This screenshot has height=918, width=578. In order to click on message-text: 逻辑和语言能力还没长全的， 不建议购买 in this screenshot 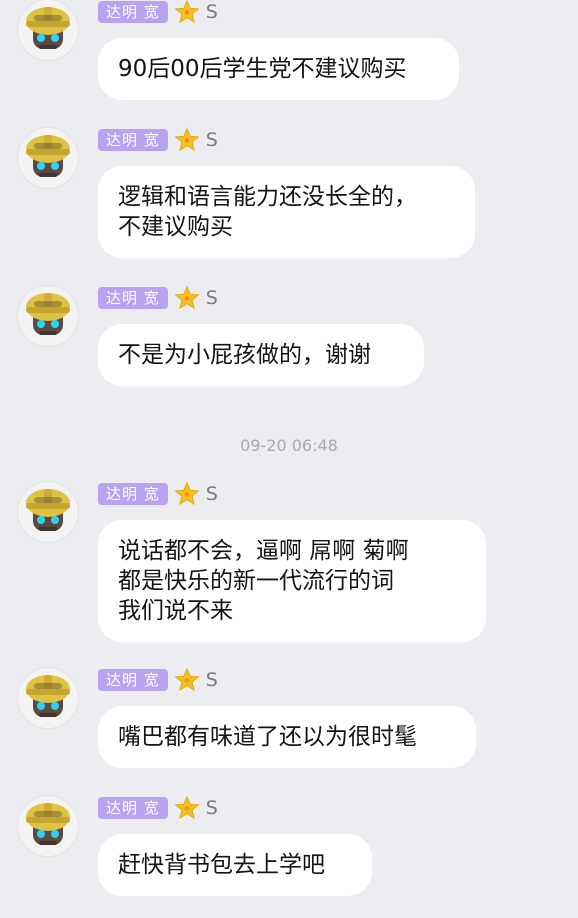, I will do `click(267, 212)`.